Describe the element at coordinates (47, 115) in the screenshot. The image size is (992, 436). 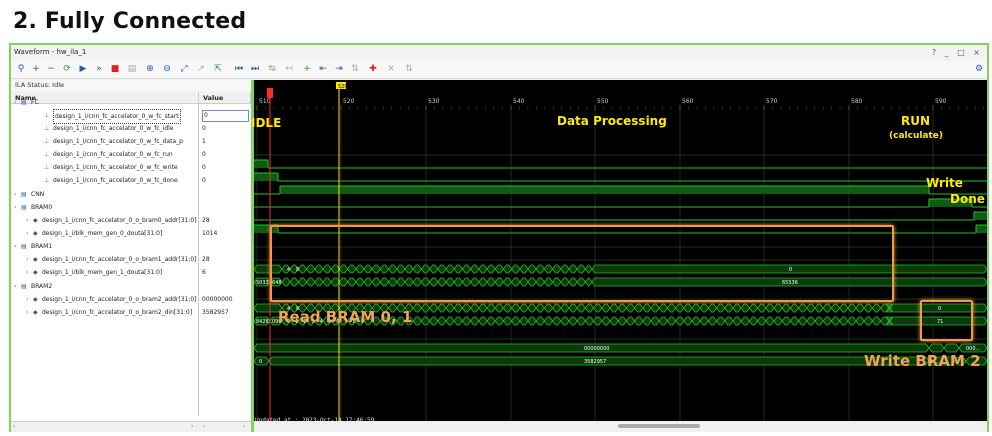
I see `signal-icon: ⊥` at that location.